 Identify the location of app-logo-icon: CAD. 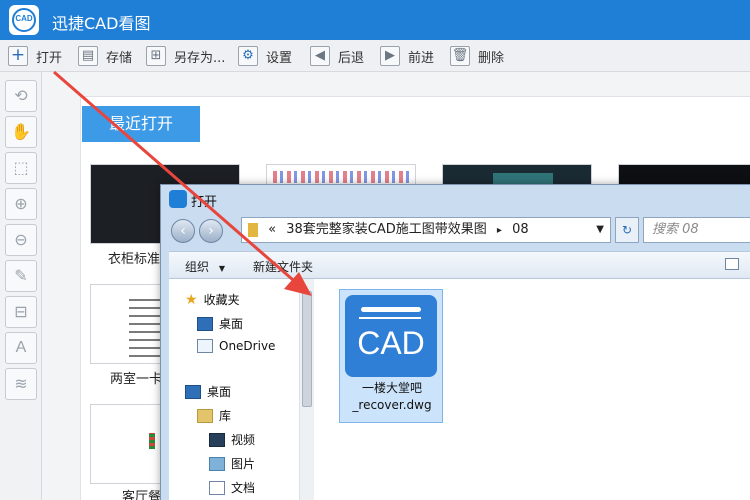
(24, 20).